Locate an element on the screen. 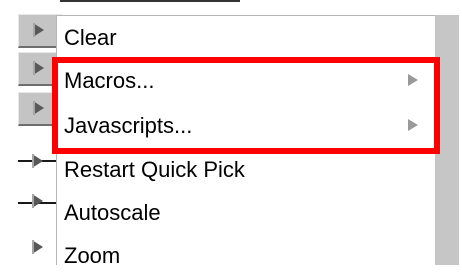 This screenshot has width=462, height=272. menu-item-autoscale: Autoscale is located at coordinates (248, 213).